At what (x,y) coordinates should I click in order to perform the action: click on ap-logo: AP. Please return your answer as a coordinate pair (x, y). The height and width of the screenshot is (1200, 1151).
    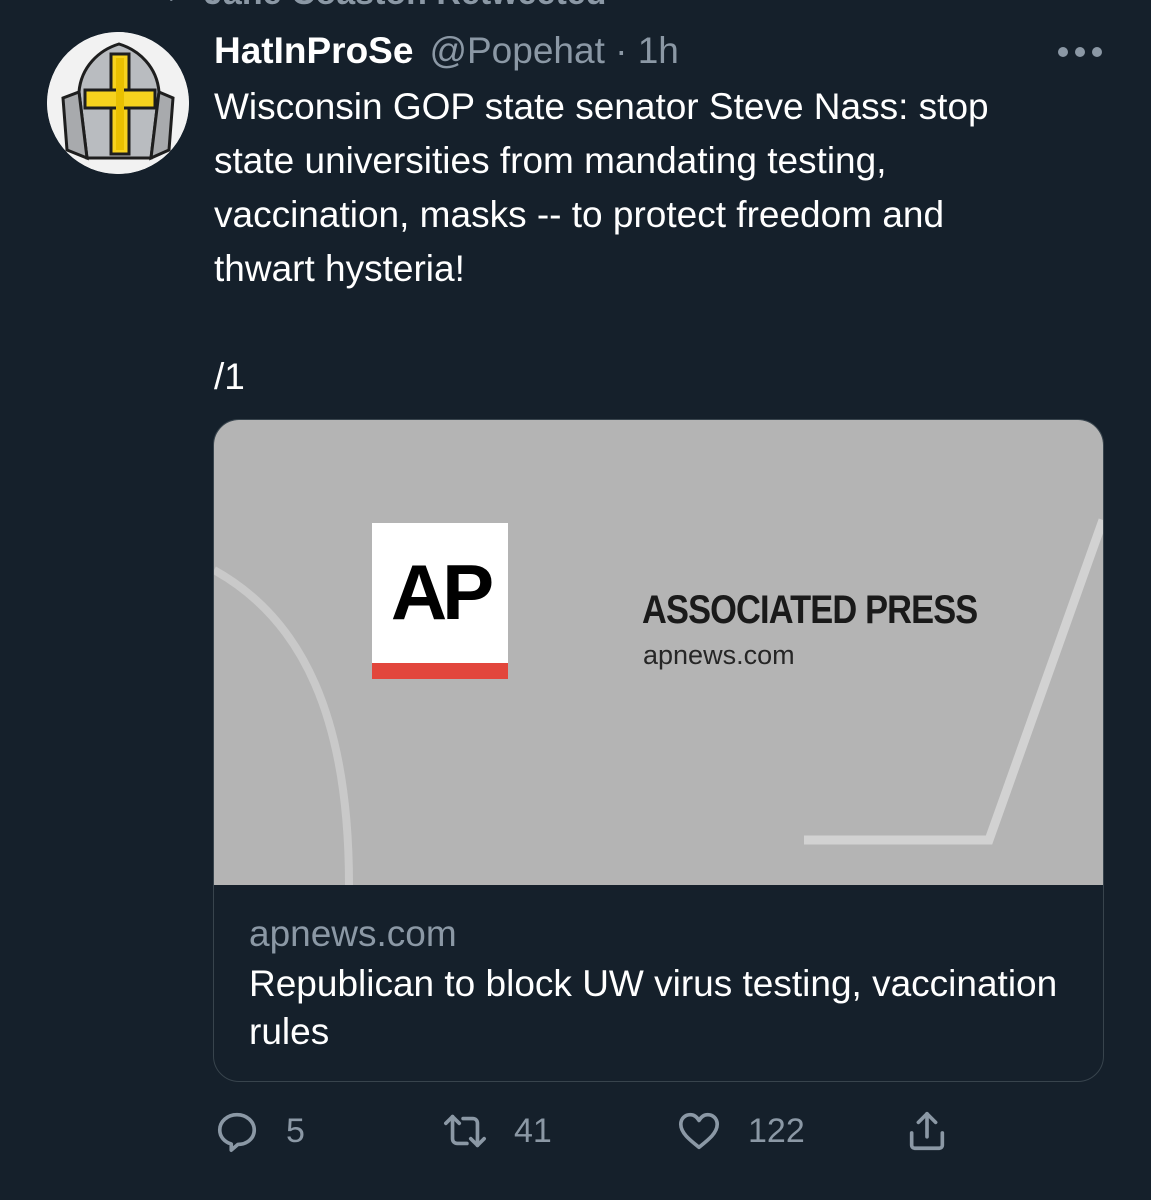
    Looking at the image, I should click on (440, 601).